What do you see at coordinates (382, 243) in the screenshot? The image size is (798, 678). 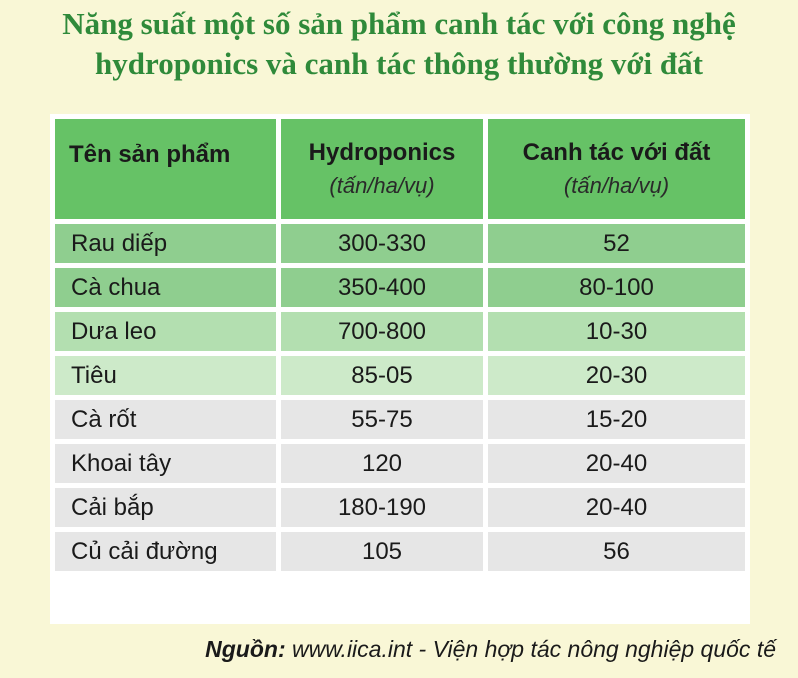 I see `cell-hydroponics: 300-330` at bounding box center [382, 243].